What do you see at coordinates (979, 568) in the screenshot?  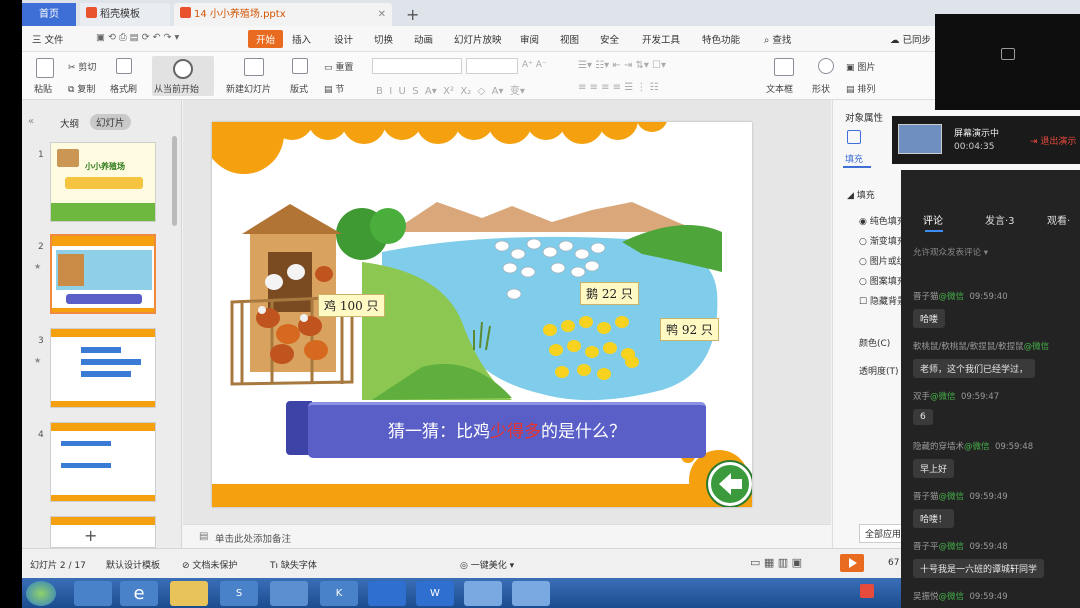 I see `comment-bubble: 十号我是一六班的谭城轩同学` at bounding box center [979, 568].